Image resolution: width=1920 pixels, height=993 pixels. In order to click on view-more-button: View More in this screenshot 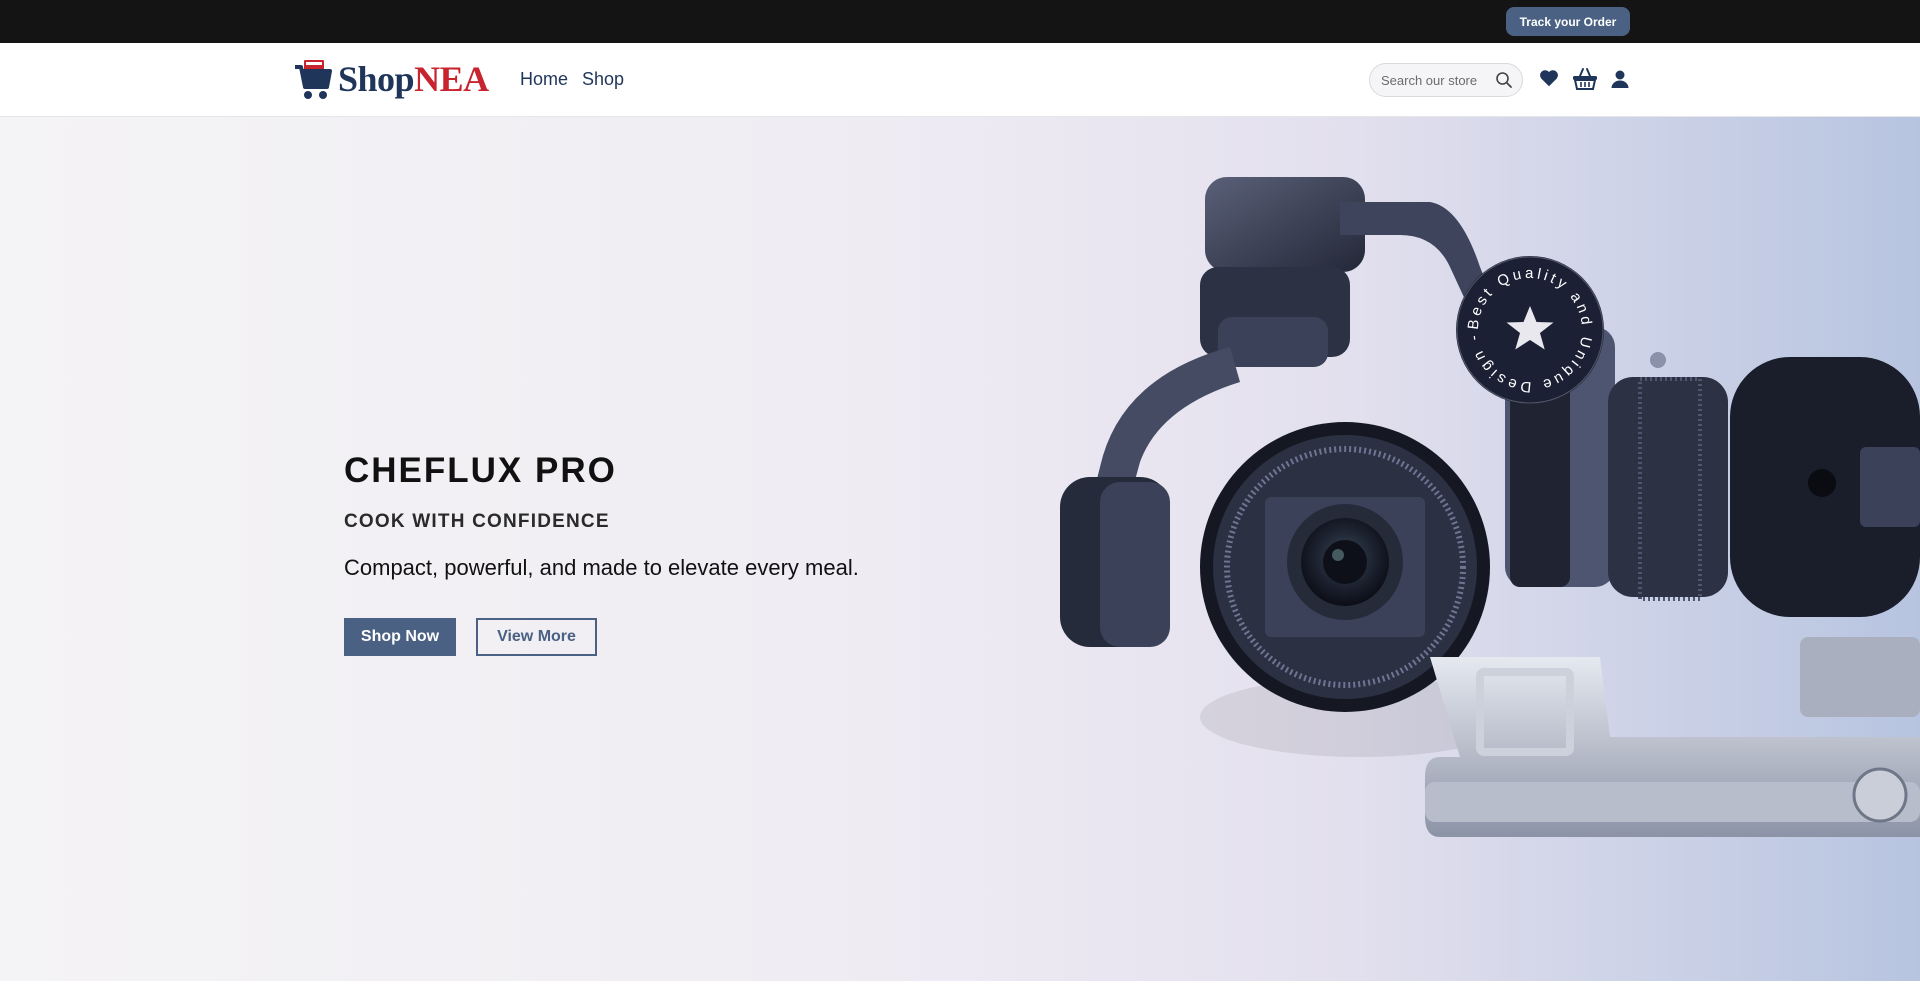, I will do `click(536, 637)`.